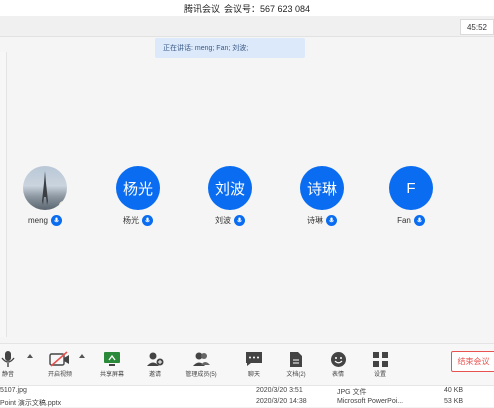 This screenshot has height=408, width=494. What do you see at coordinates (404, 220) in the screenshot?
I see `participant-name: Fan` at bounding box center [404, 220].